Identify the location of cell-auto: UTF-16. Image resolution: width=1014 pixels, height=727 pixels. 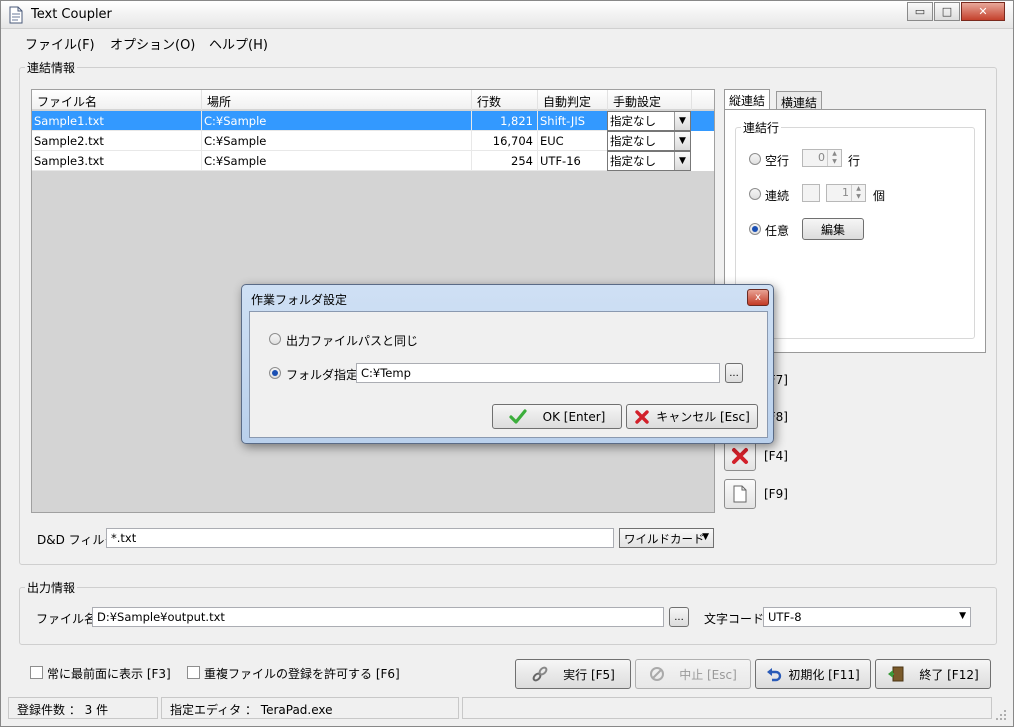
(573, 161).